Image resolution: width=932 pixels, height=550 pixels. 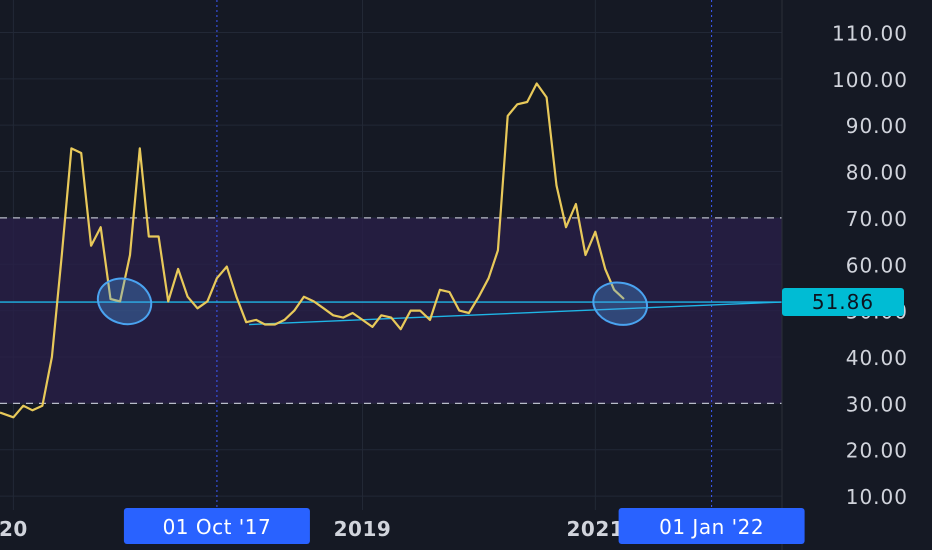 What do you see at coordinates (877, 404) in the screenshot?
I see `y-tick-label: 30.00` at bounding box center [877, 404].